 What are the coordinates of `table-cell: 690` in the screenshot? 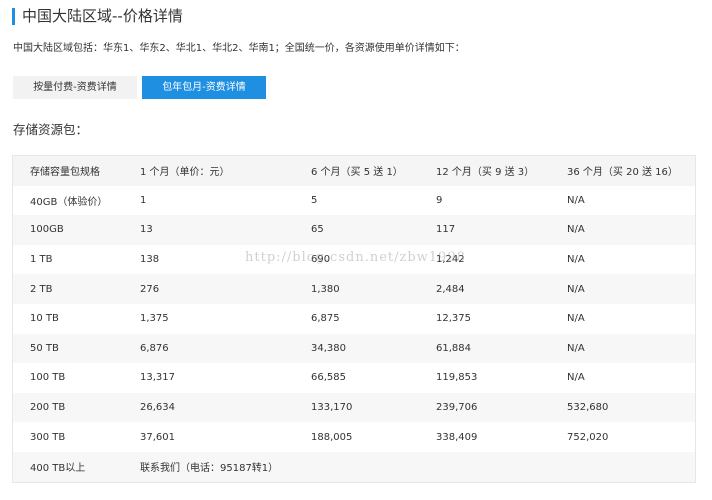 It's located at (321, 260).